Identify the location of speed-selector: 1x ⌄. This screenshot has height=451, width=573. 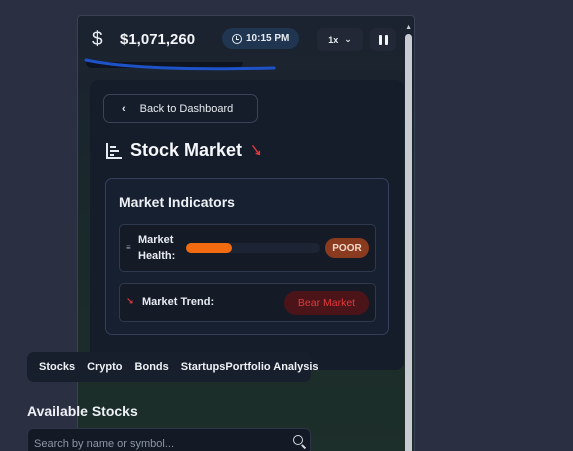
(340, 39).